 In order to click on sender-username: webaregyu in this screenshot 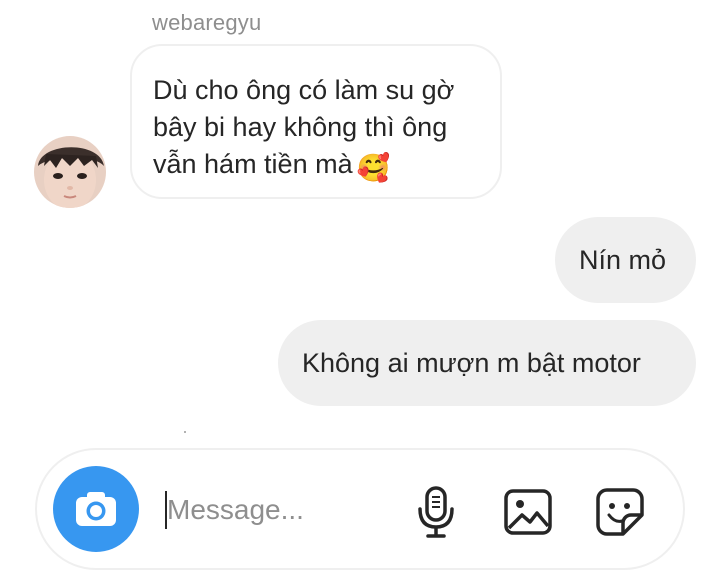, I will do `click(207, 22)`.